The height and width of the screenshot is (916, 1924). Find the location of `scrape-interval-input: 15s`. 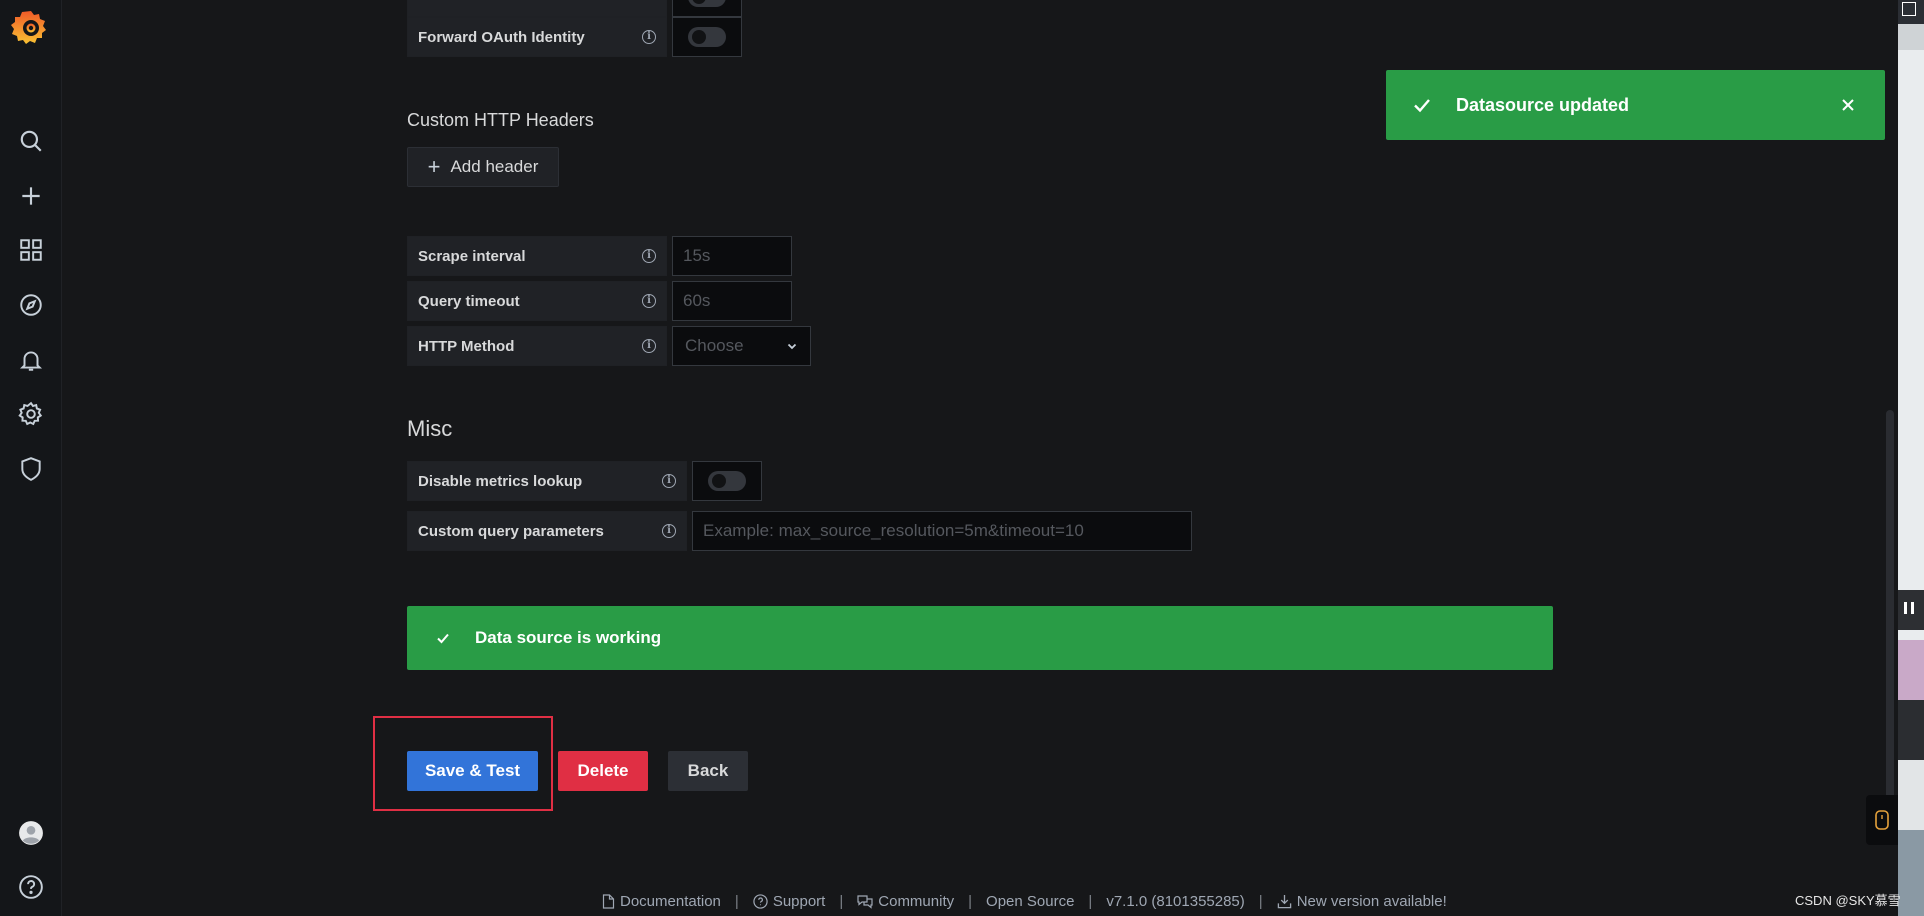

scrape-interval-input: 15s is located at coordinates (732, 256).